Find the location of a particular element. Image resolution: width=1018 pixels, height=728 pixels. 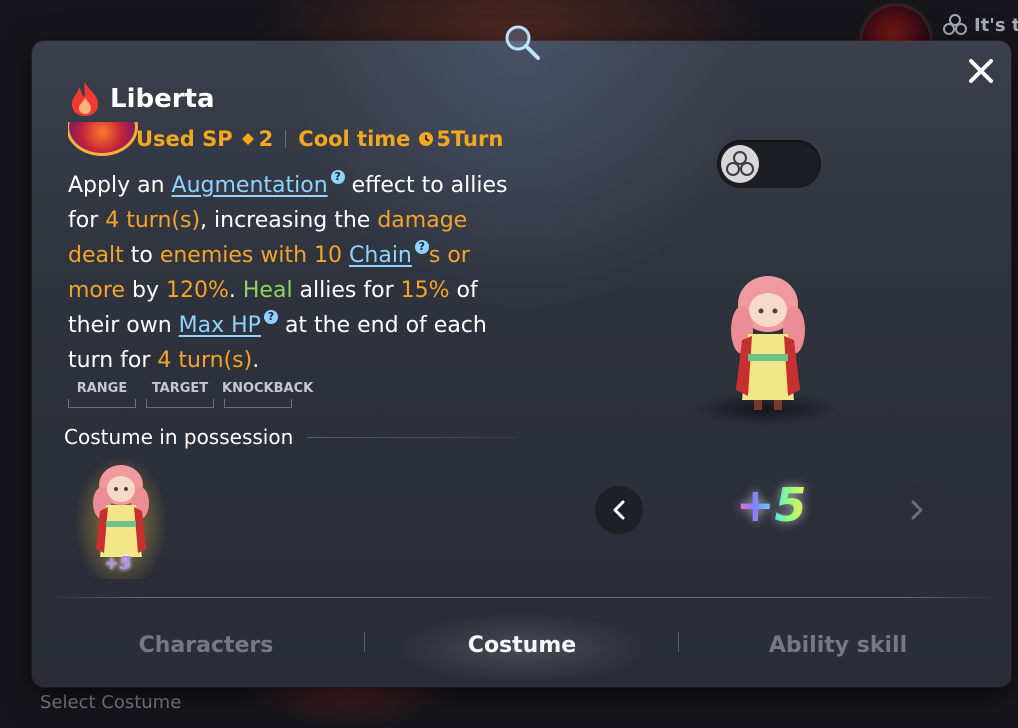

tab-characters: Characters is located at coordinates (206, 645).